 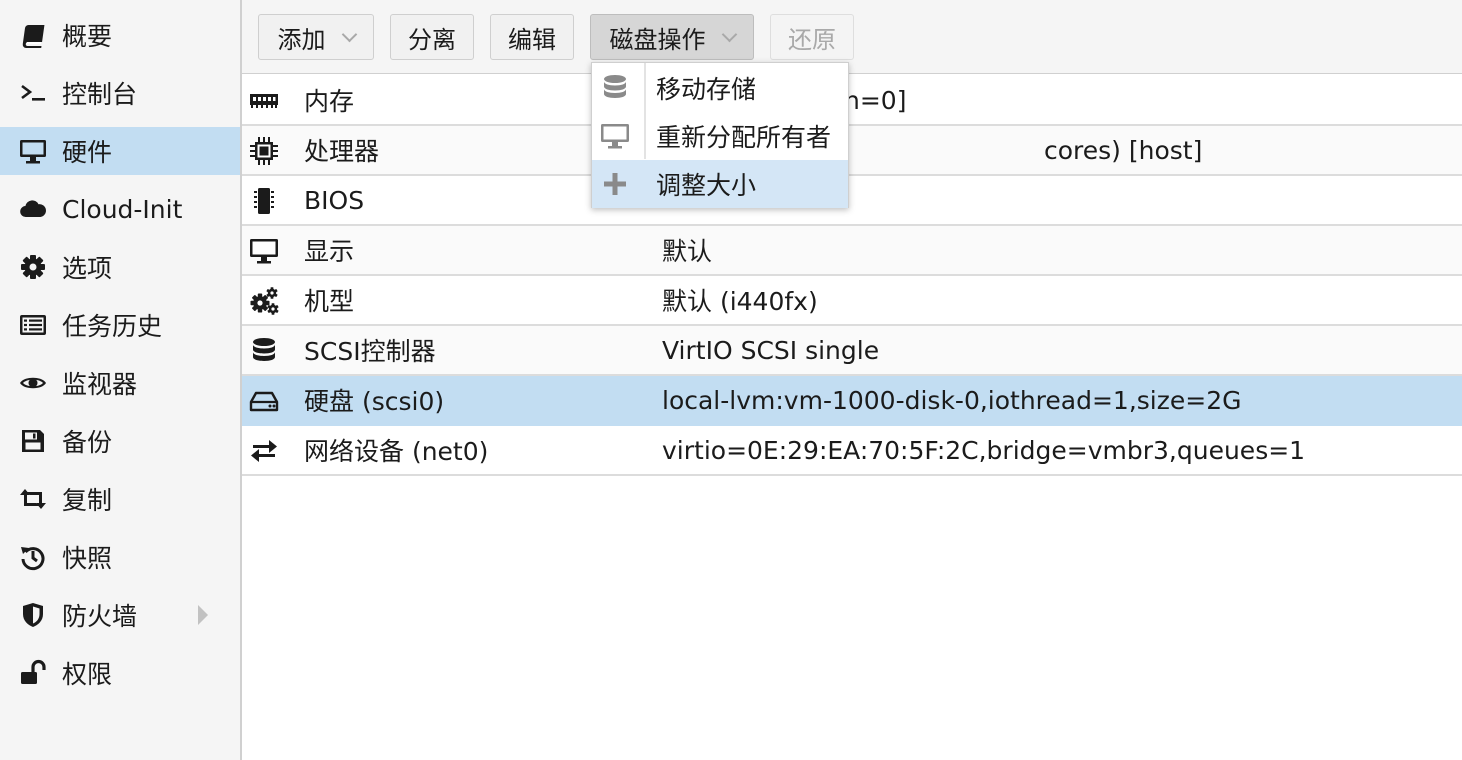 I want to click on floppy-icon, so click(x=33, y=441).